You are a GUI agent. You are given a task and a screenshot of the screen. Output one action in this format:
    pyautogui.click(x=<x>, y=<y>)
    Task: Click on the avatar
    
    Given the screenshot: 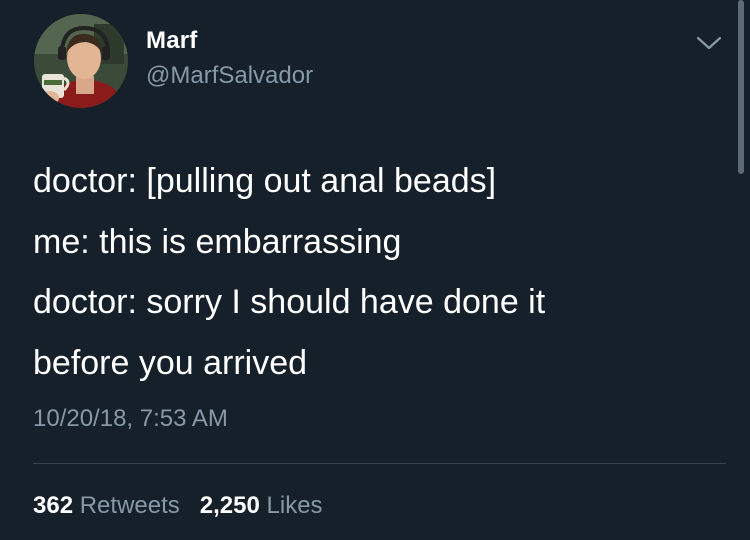 What is the action you would take?
    pyautogui.click(x=81, y=61)
    